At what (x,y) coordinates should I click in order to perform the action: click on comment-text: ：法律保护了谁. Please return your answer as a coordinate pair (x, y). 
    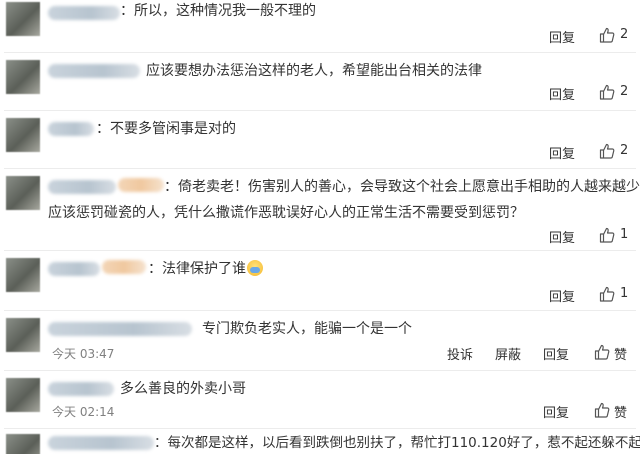
    Looking at the image, I should click on (205, 269).